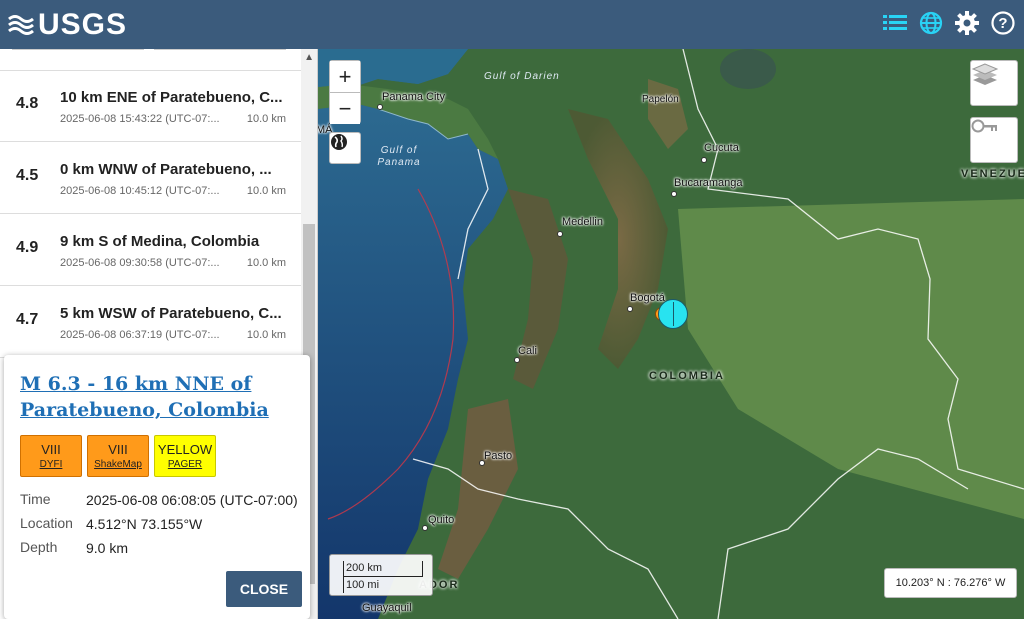 Image resolution: width=1024 pixels, height=619 pixels. Describe the element at coordinates (992, 174) in the screenshot. I see `country-label: VENEZUE` at that location.